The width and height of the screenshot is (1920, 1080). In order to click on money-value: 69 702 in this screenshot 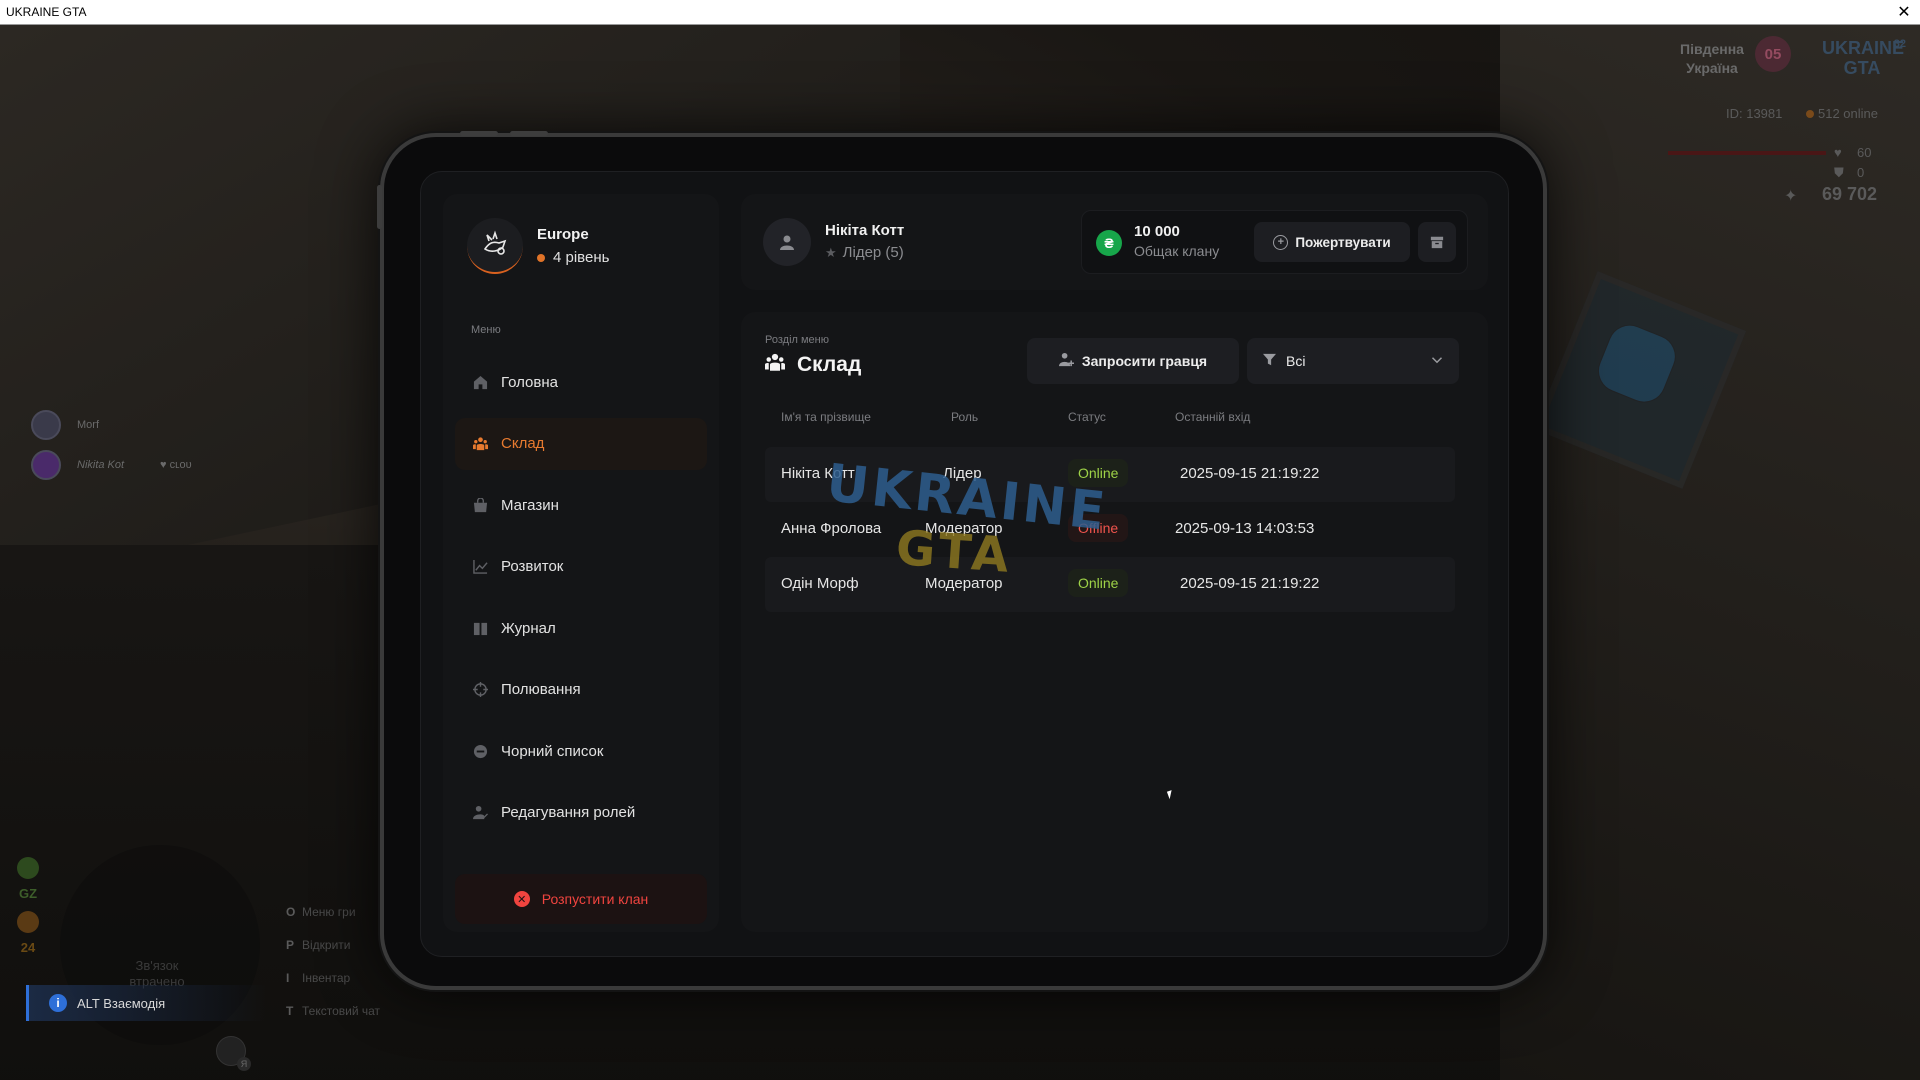, I will do `click(1850, 194)`.